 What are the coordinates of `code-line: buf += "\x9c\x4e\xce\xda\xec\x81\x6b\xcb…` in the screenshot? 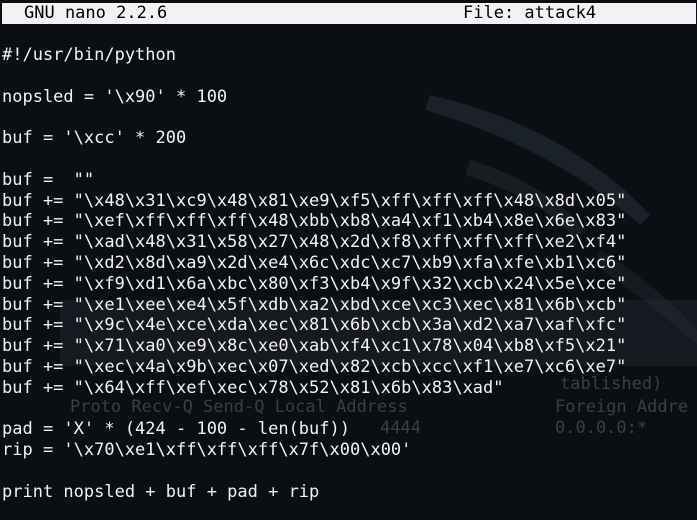 It's located at (314, 325).